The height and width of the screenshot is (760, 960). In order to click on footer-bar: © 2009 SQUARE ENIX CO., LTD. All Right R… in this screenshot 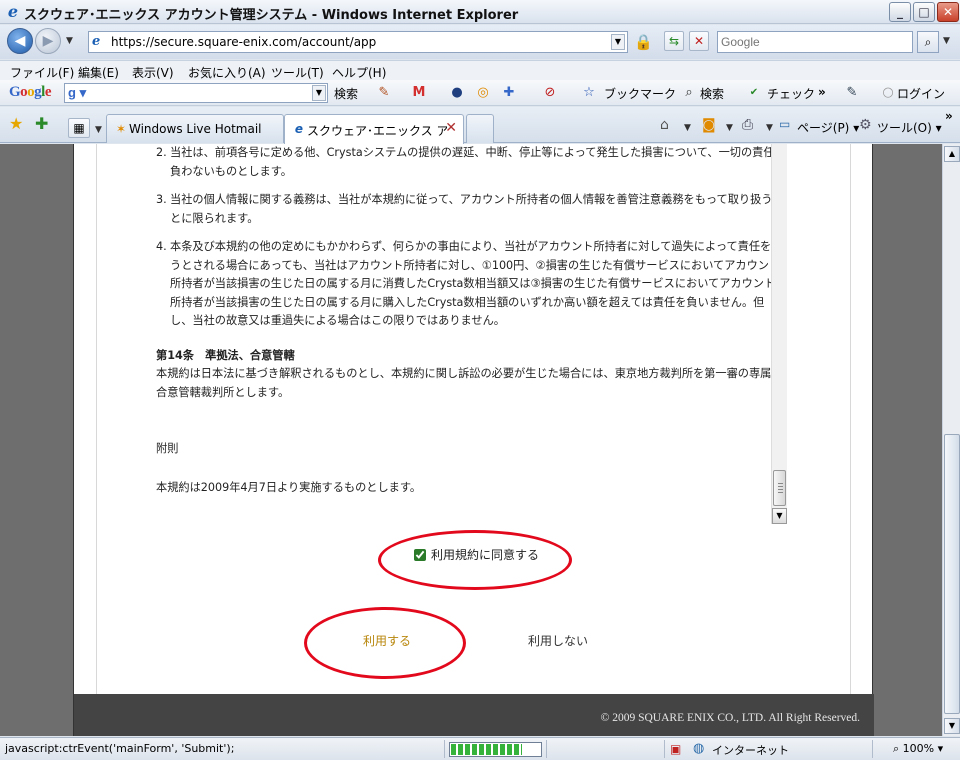, I will do `click(474, 715)`.